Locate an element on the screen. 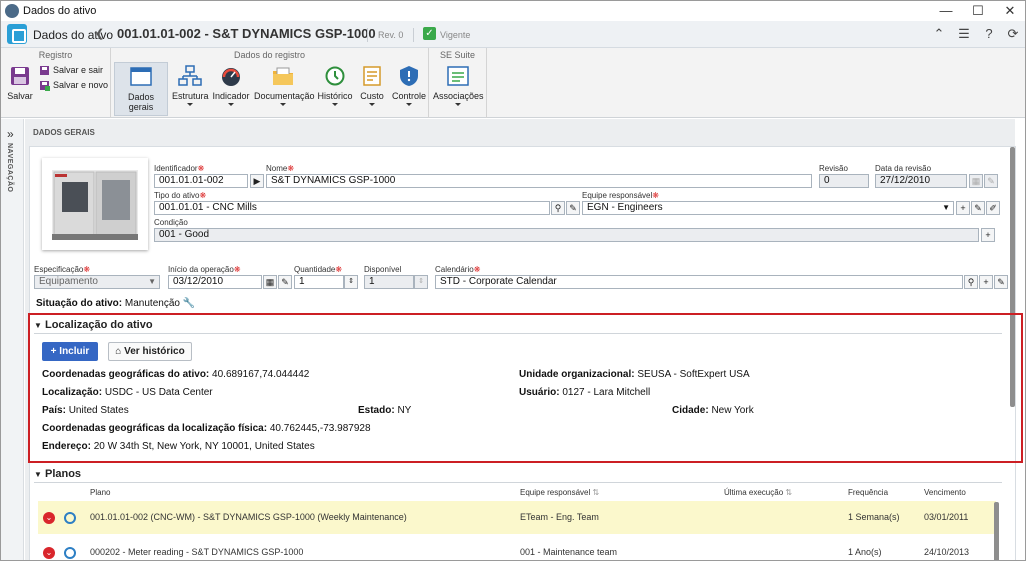 The height and width of the screenshot is (561, 1026). save-exit-label: Salvar e sair is located at coordinates (78, 70).